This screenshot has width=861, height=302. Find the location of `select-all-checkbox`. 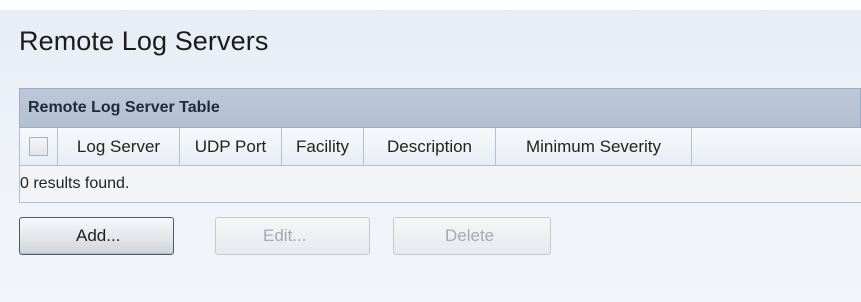

select-all-checkbox is located at coordinates (38, 146).